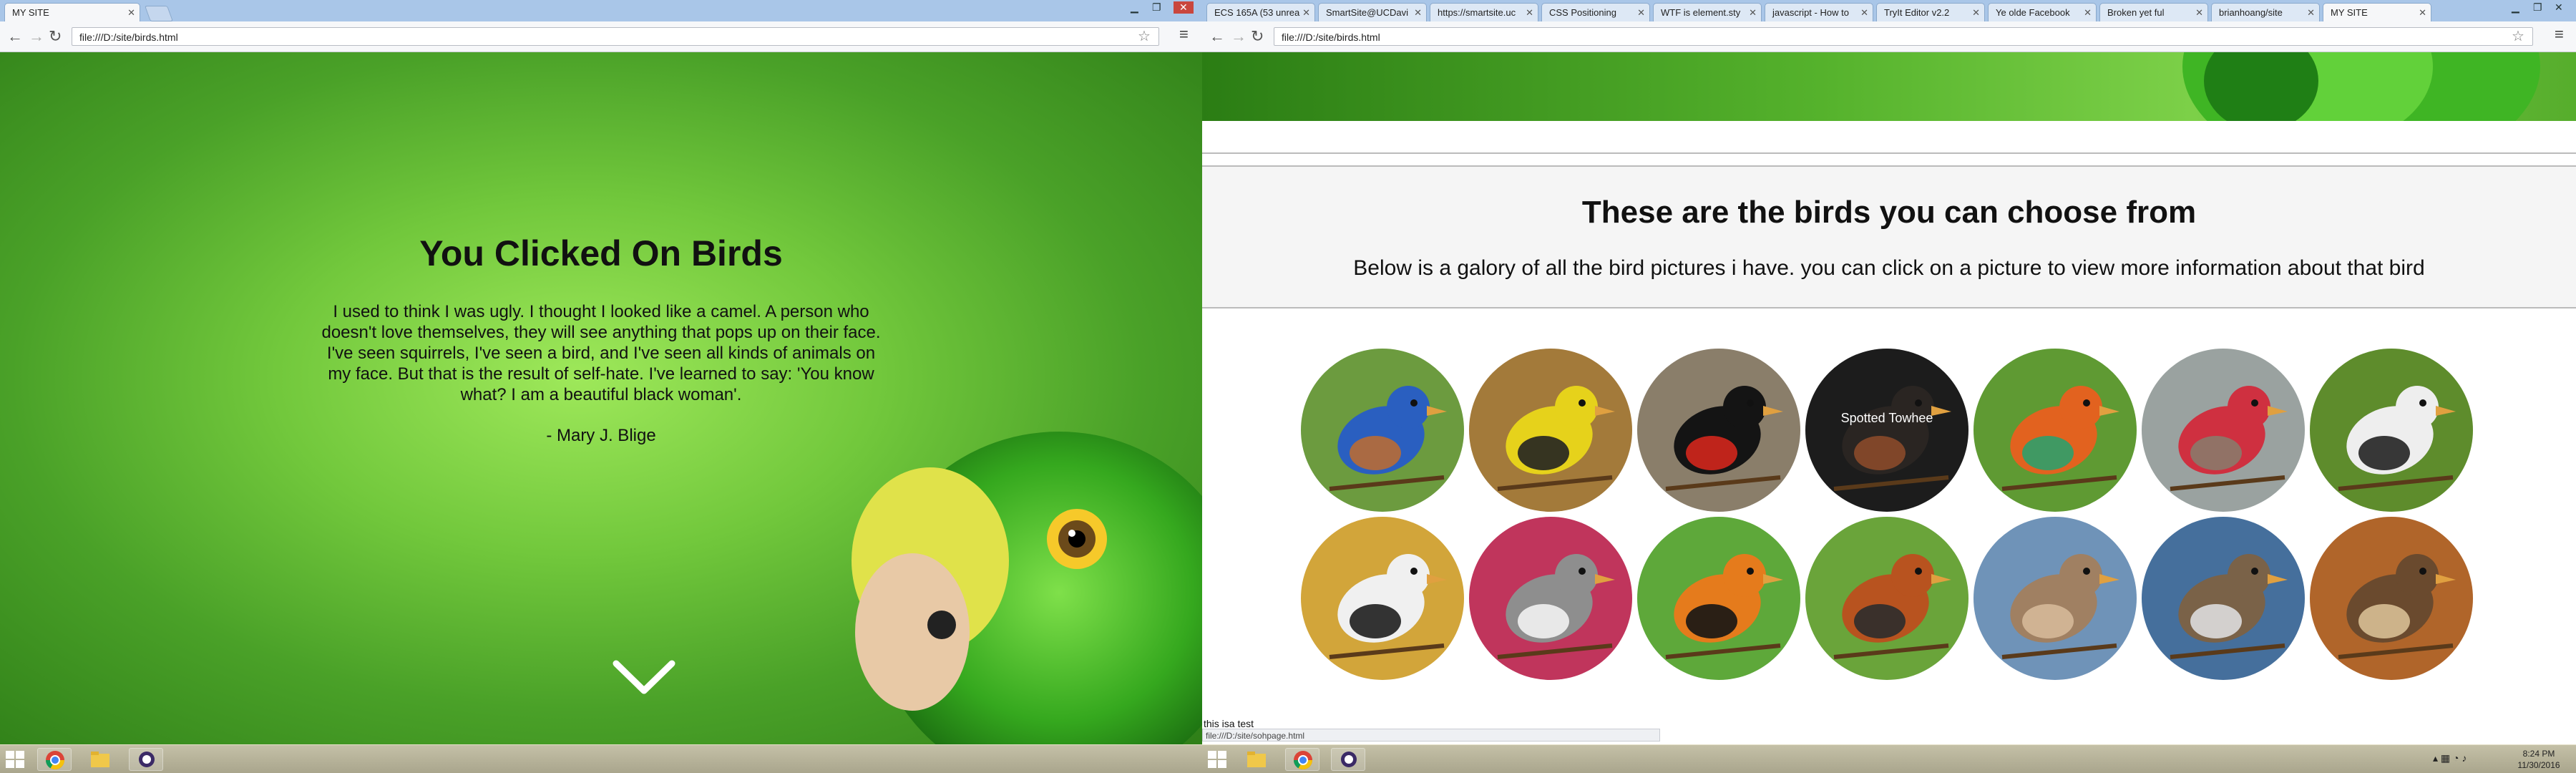  I want to click on tab-label: WTF is element.sty, so click(1701, 12).